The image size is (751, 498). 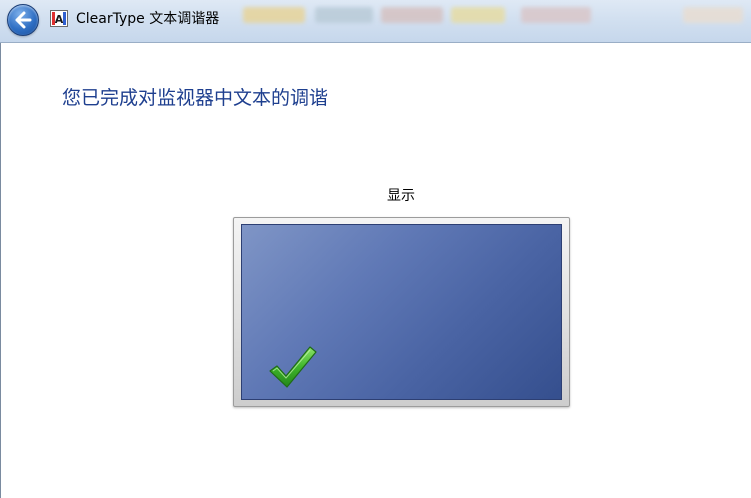 I want to click on title-bar: A ClearType 文本调谐器, so click(x=375, y=21).